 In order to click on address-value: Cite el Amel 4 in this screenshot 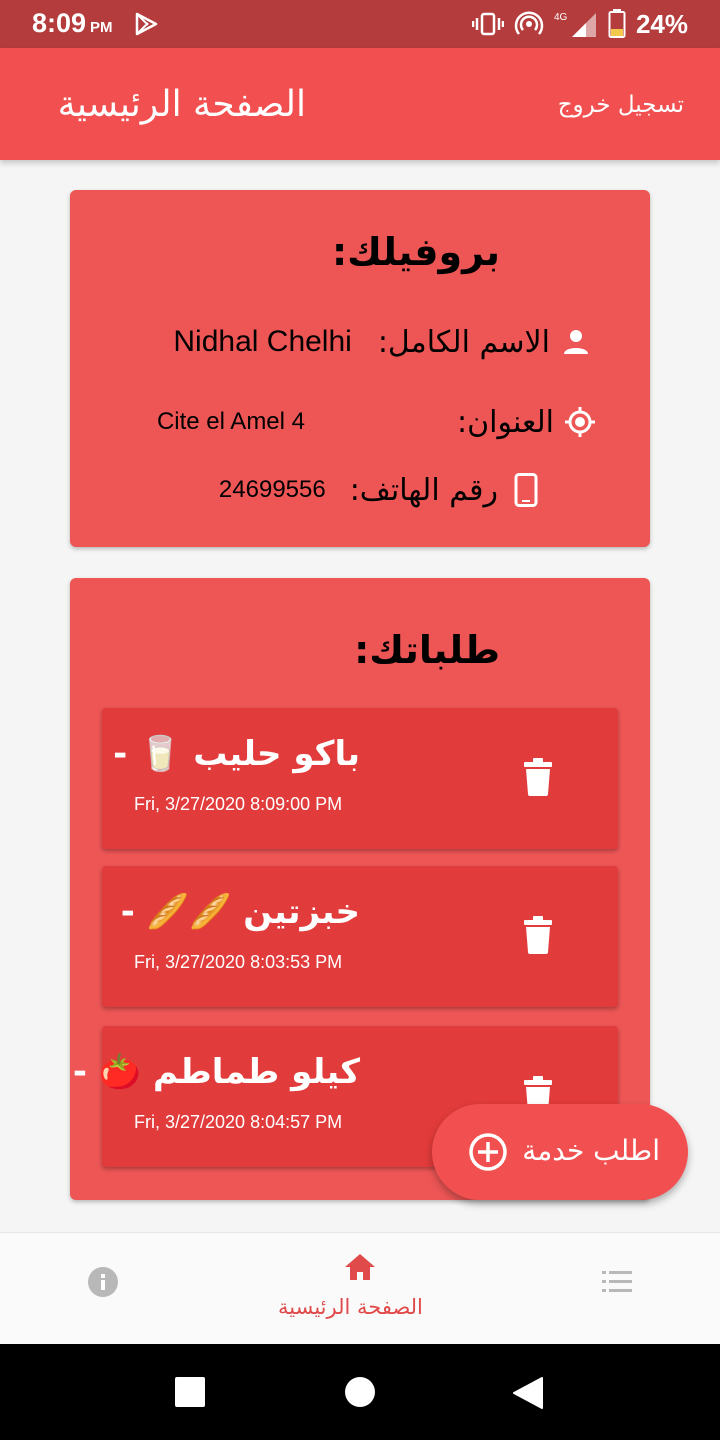, I will do `click(231, 421)`.